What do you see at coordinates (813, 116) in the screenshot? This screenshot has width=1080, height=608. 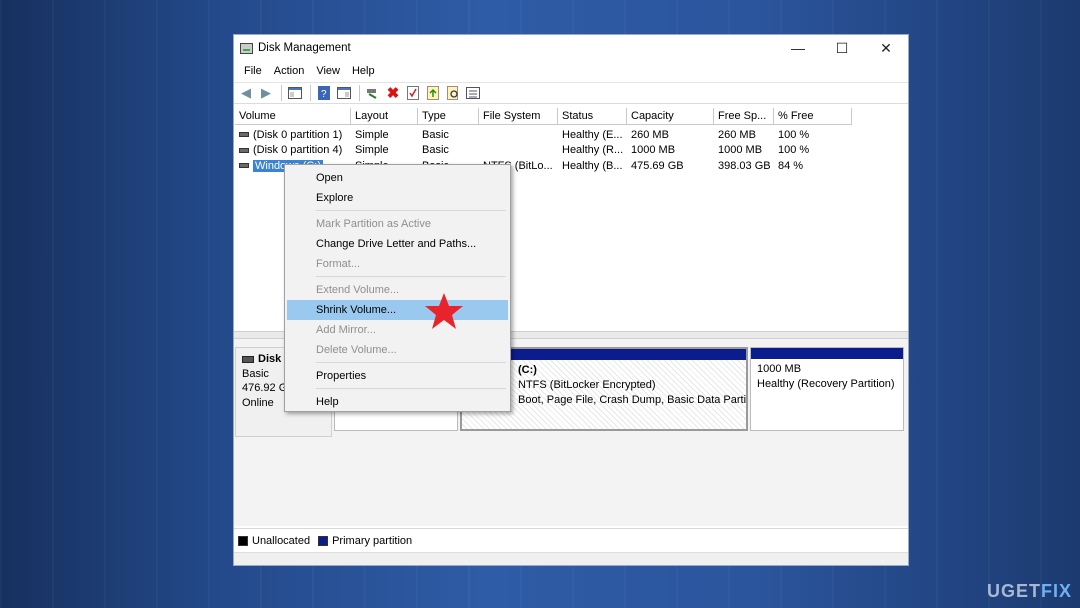 I see `column-header-percent-free: % Free` at bounding box center [813, 116].